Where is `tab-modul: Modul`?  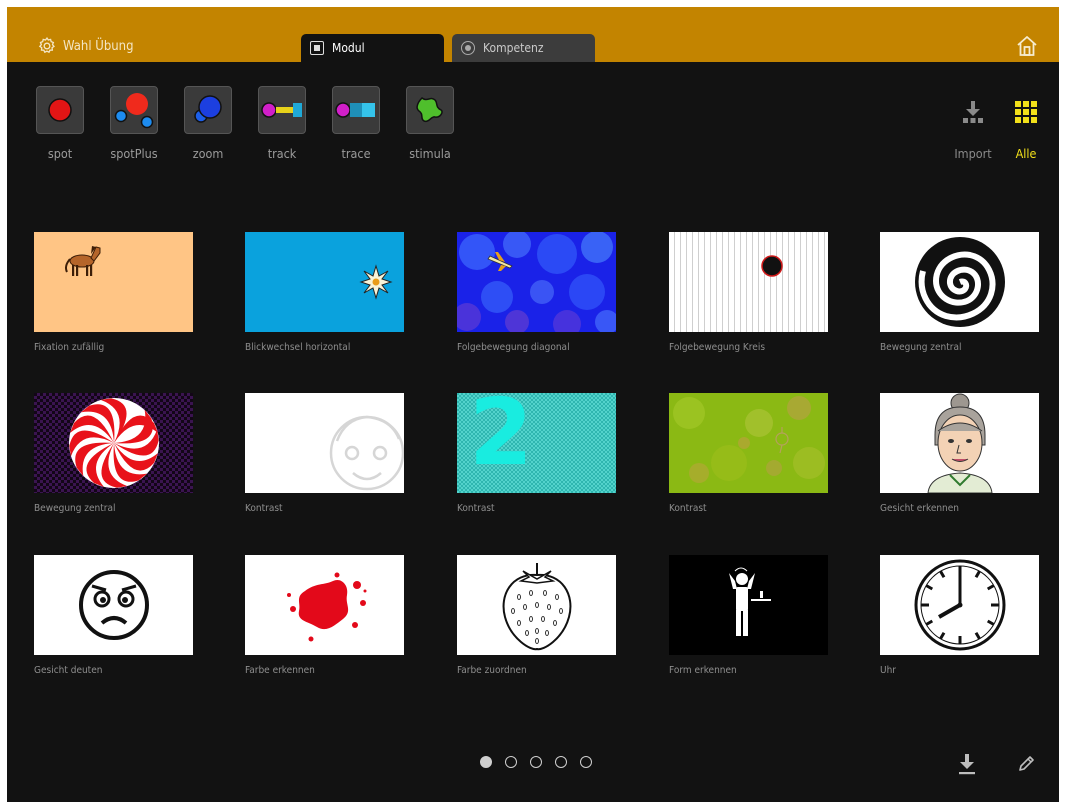
tab-modul: Modul is located at coordinates (372, 48).